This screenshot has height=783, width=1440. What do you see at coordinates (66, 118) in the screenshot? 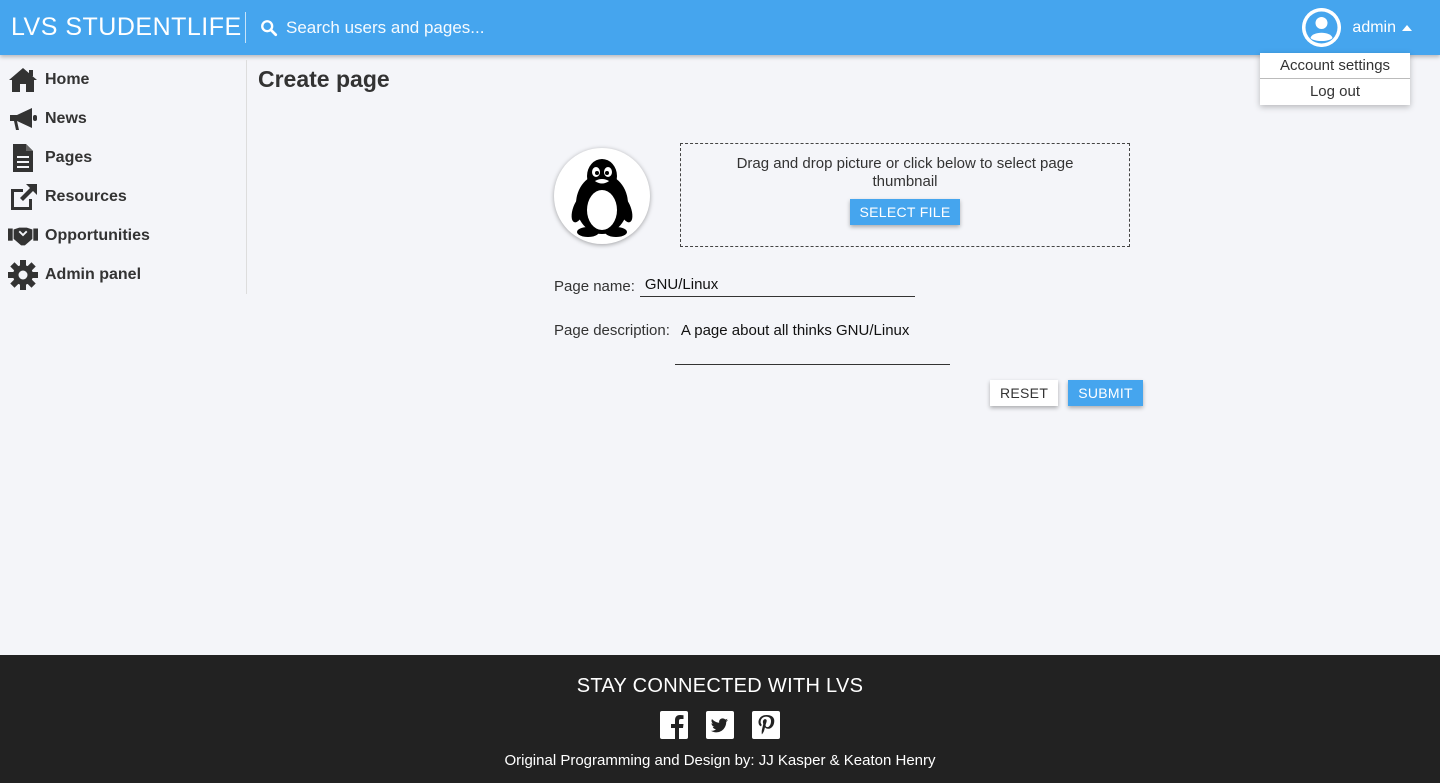
I see `sidebar-item-label: News` at bounding box center [66, 118].